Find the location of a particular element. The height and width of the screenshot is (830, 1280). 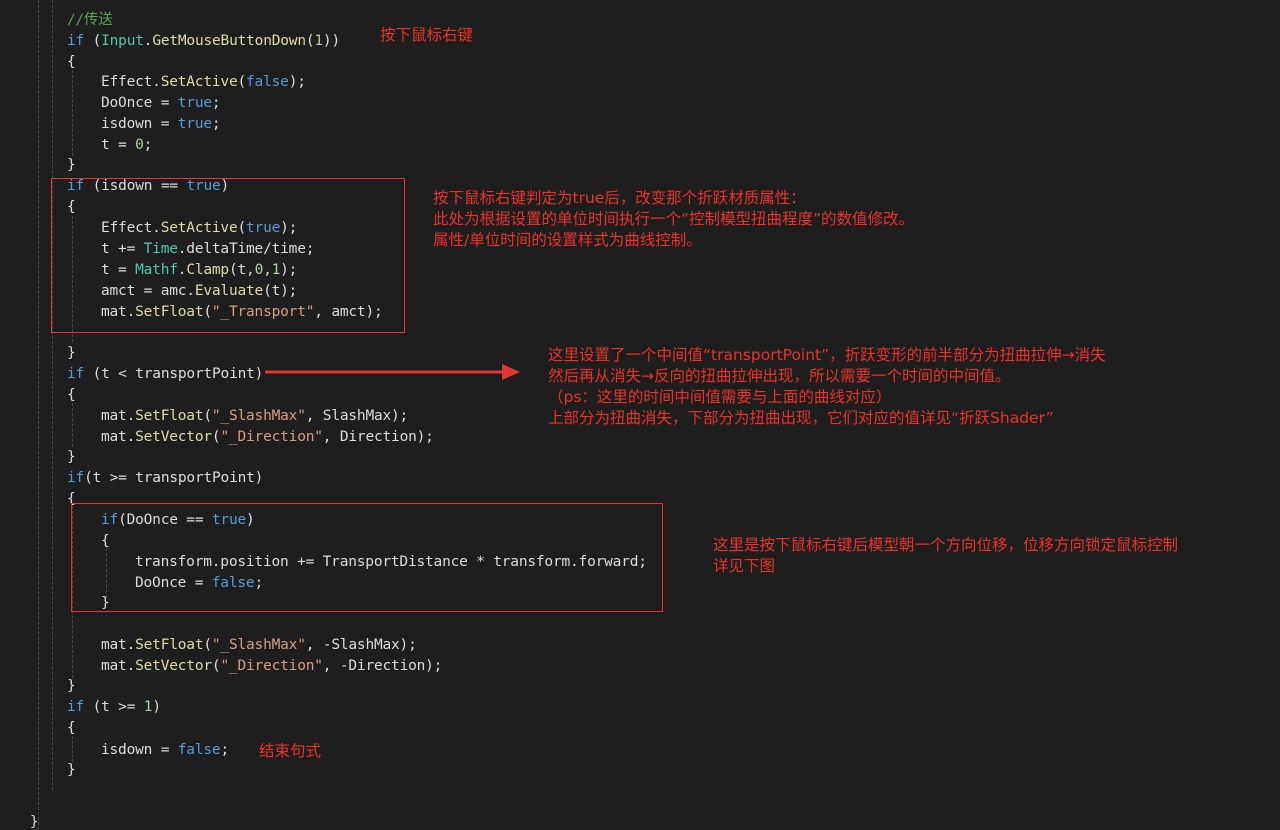

code-token: )) is located at coordinates (331, 41).